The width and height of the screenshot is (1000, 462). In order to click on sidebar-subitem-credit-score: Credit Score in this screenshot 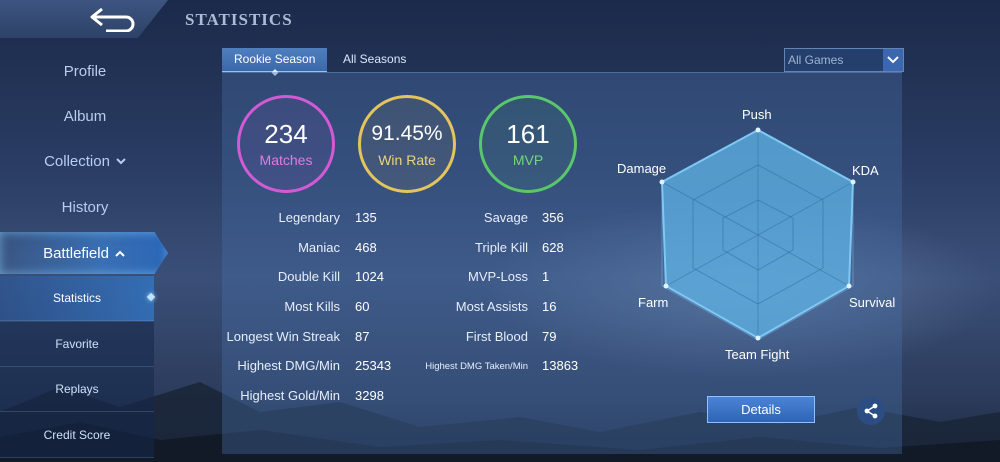, I will do `click(77, 435)`.